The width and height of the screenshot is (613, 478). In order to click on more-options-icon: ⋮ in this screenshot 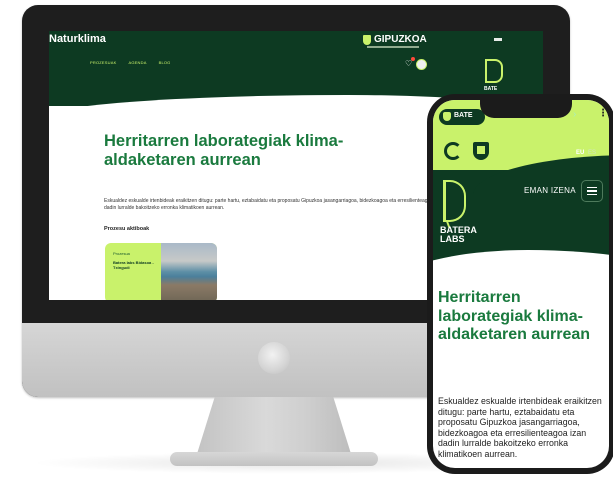, I will do `click(603, 113)`.